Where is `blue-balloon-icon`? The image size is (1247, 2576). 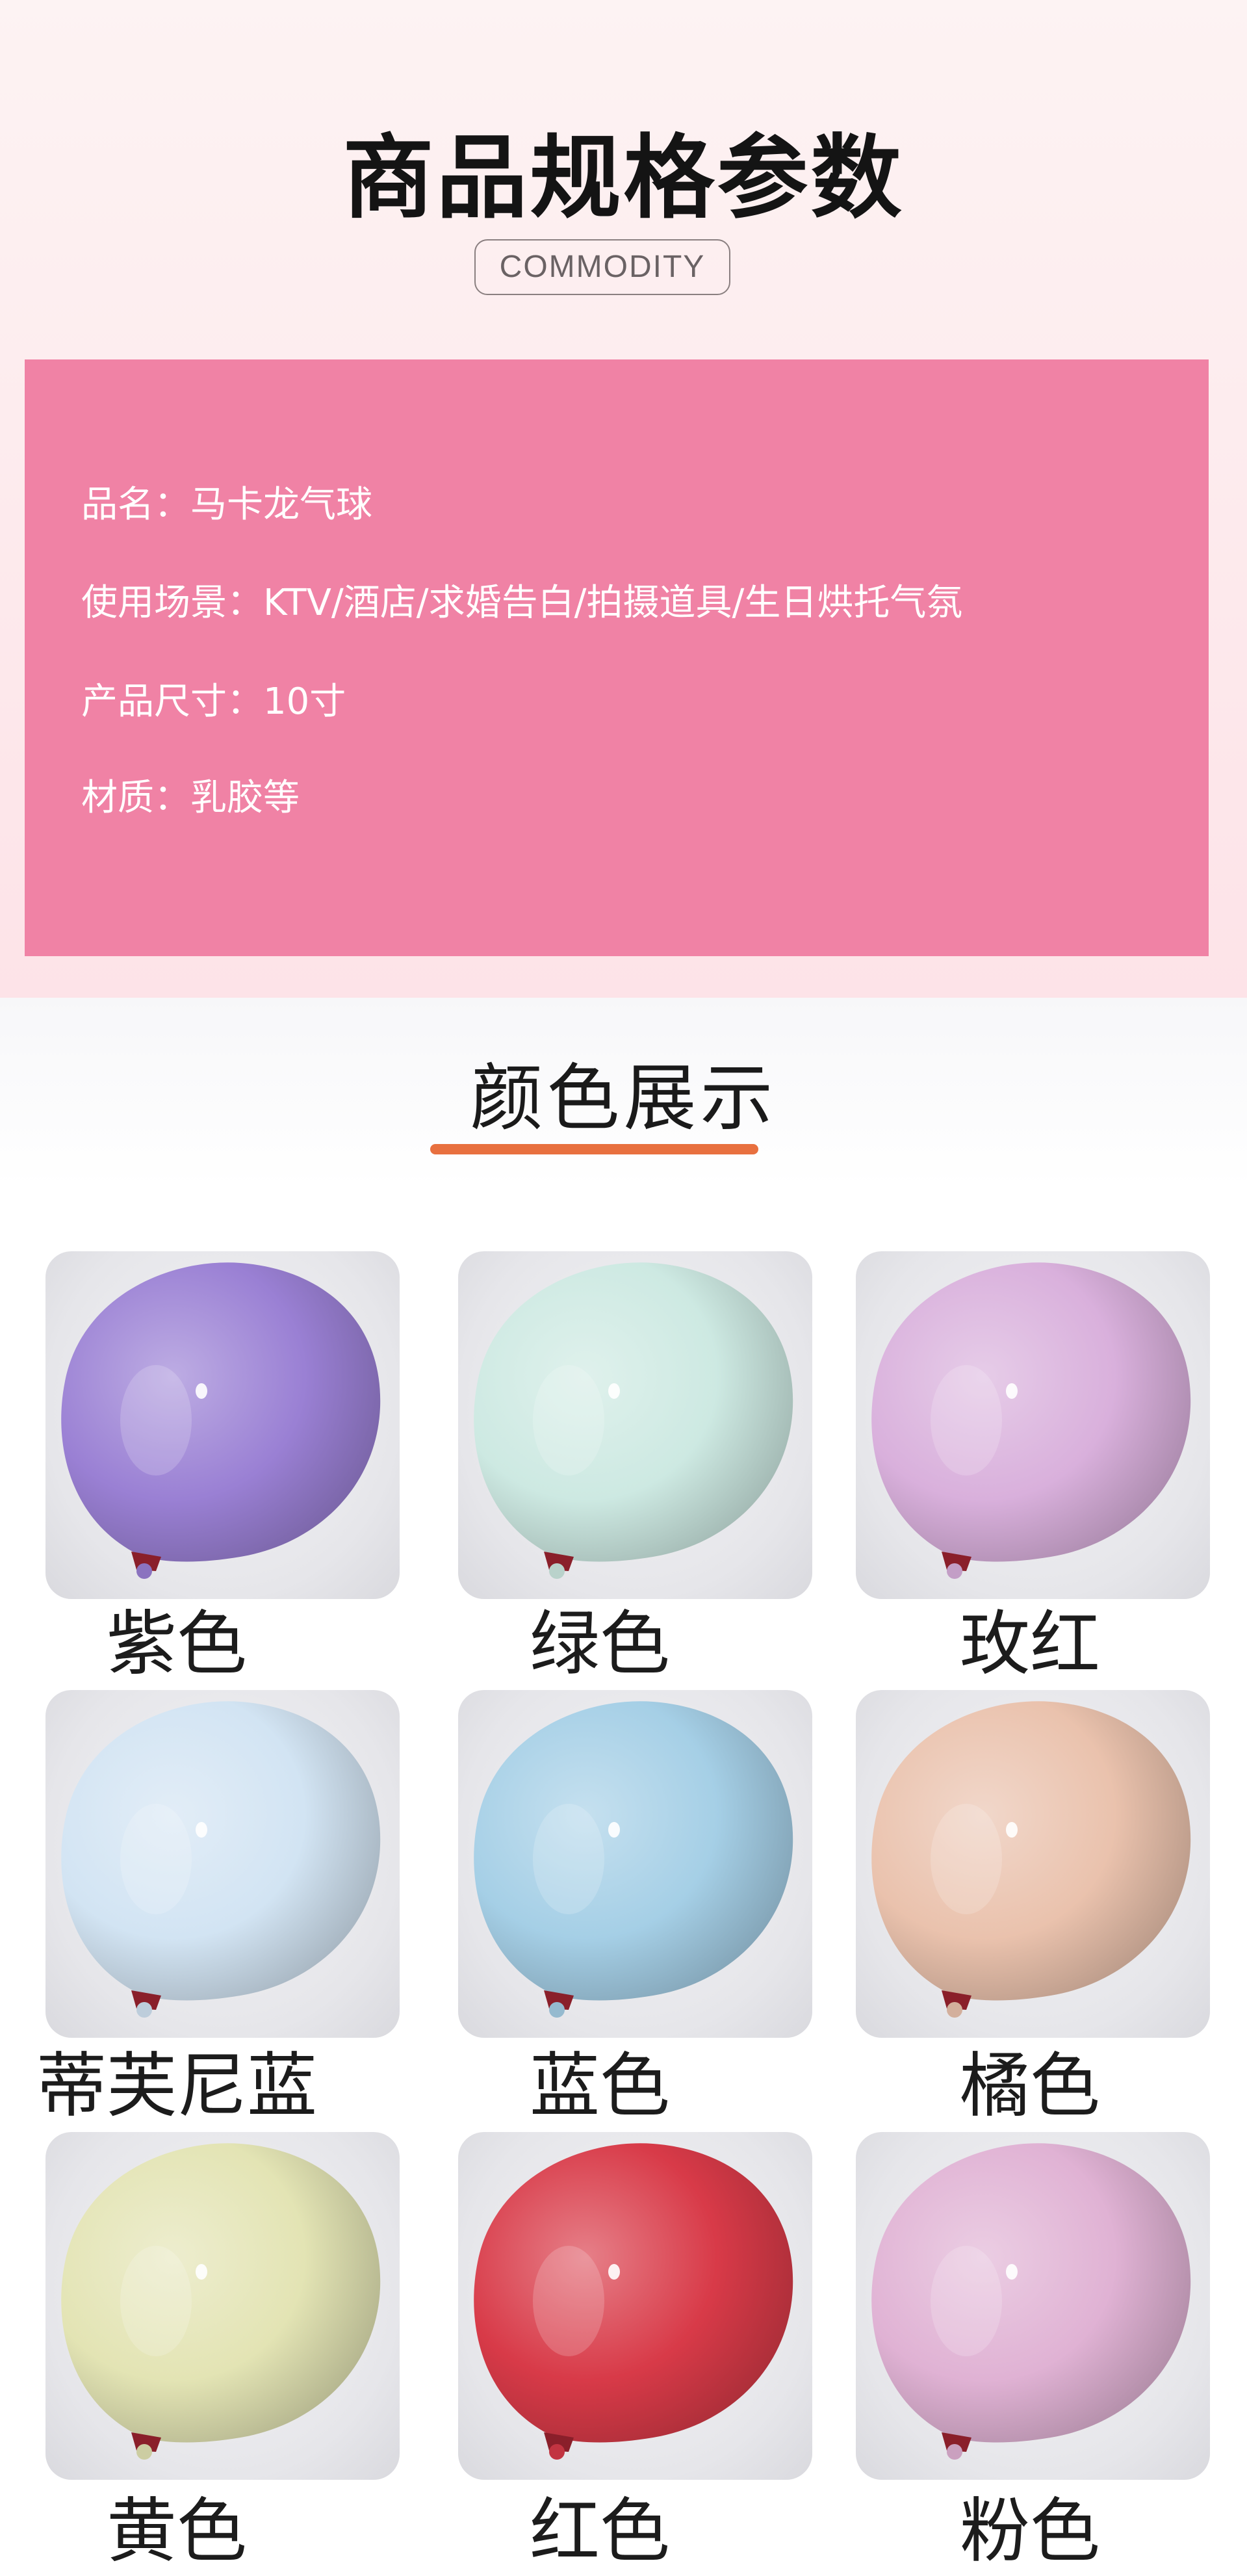
blue-balloon-icon is located at coordinates (634, 1859).